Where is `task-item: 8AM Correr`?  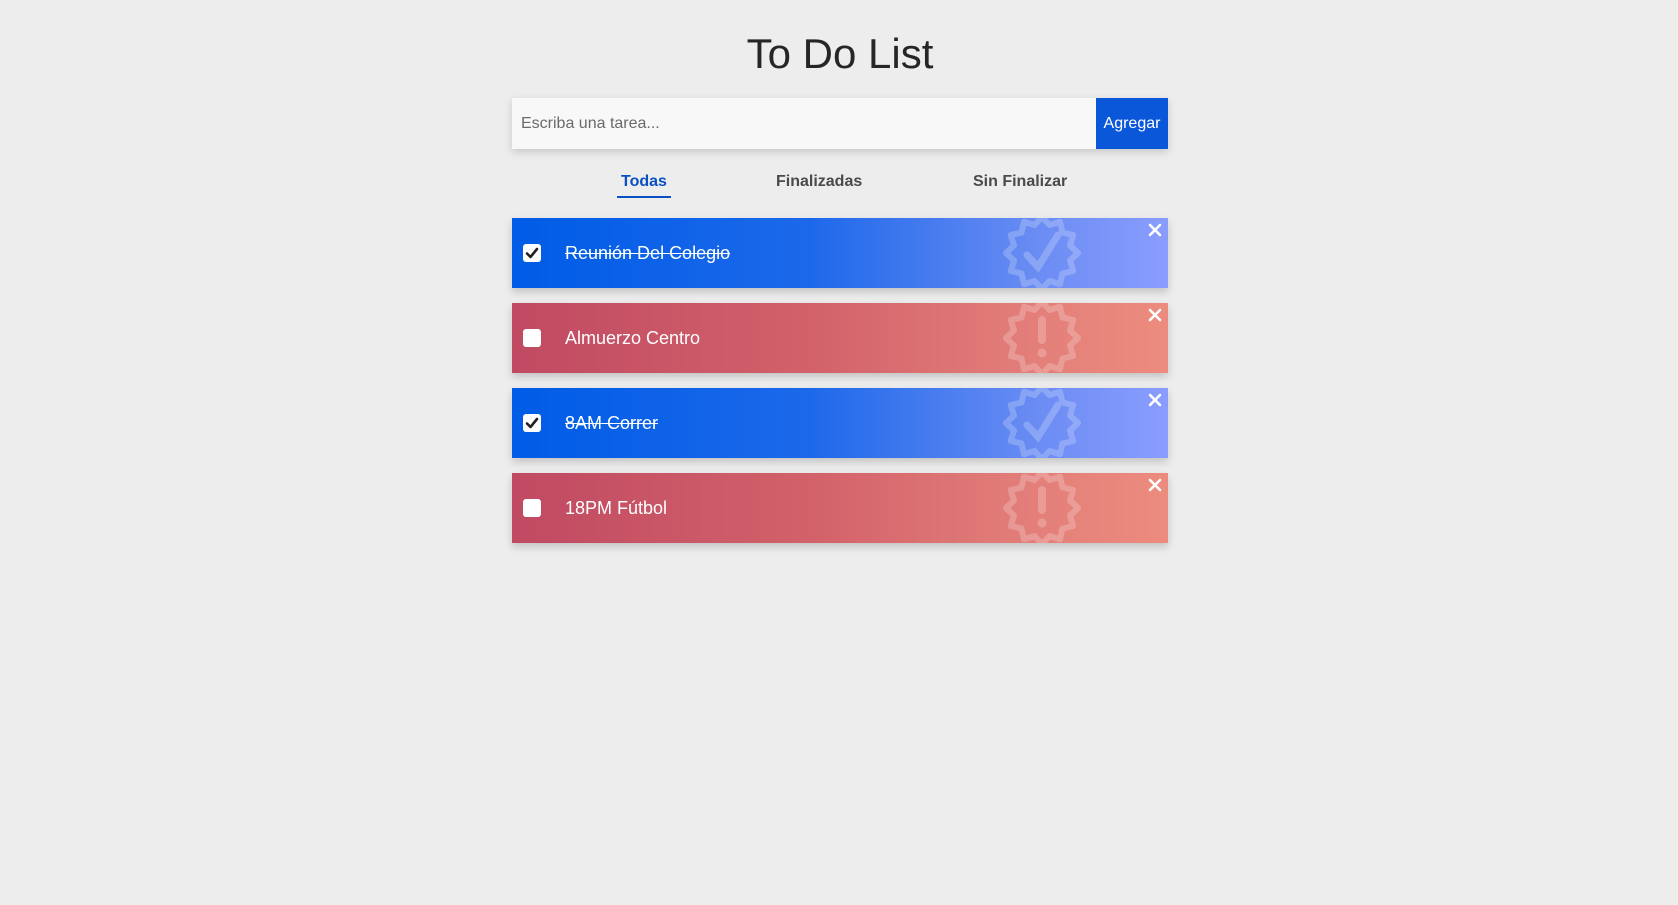 task-item: 8AM Correr is located at coordinates (840, 423).